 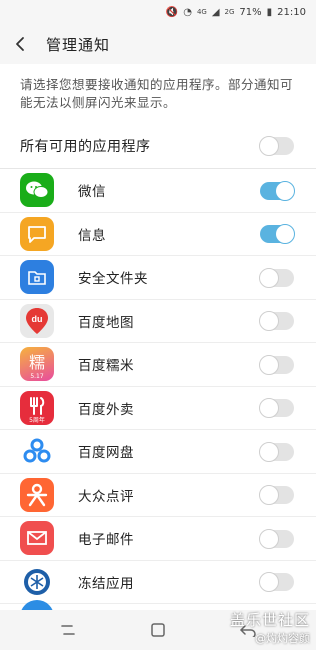 I want to click on wechat-toggle, so click(x=277, y=190).